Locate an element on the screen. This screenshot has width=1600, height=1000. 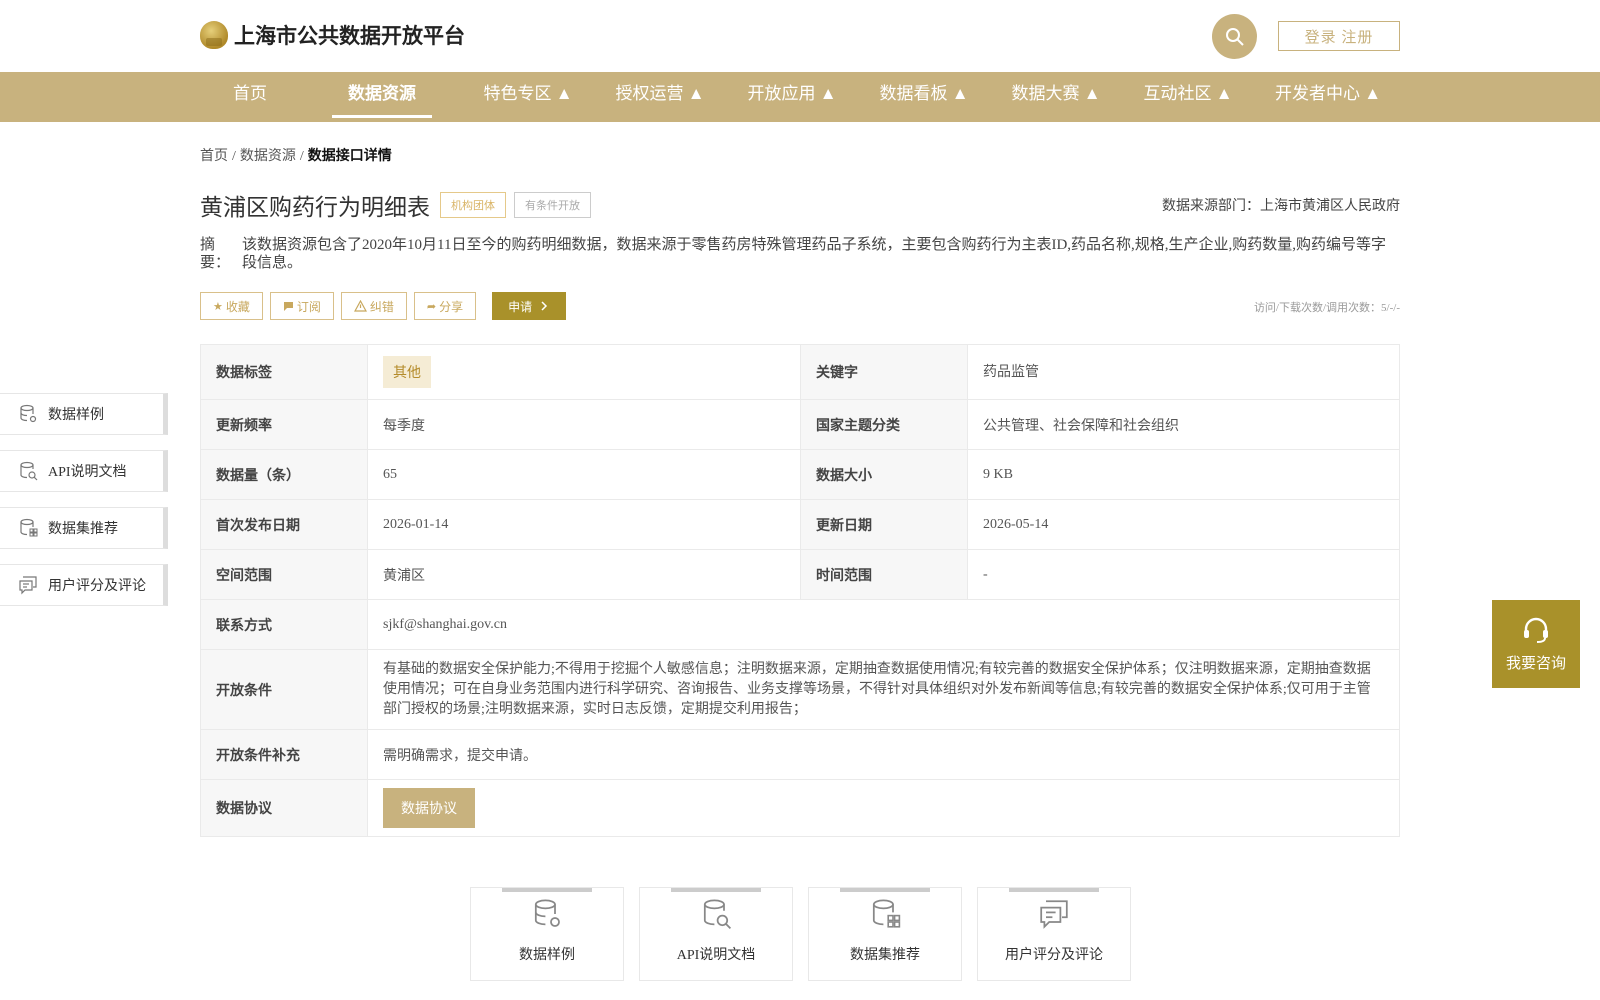
time-range-value: - is located at coordinates (1183, 574).